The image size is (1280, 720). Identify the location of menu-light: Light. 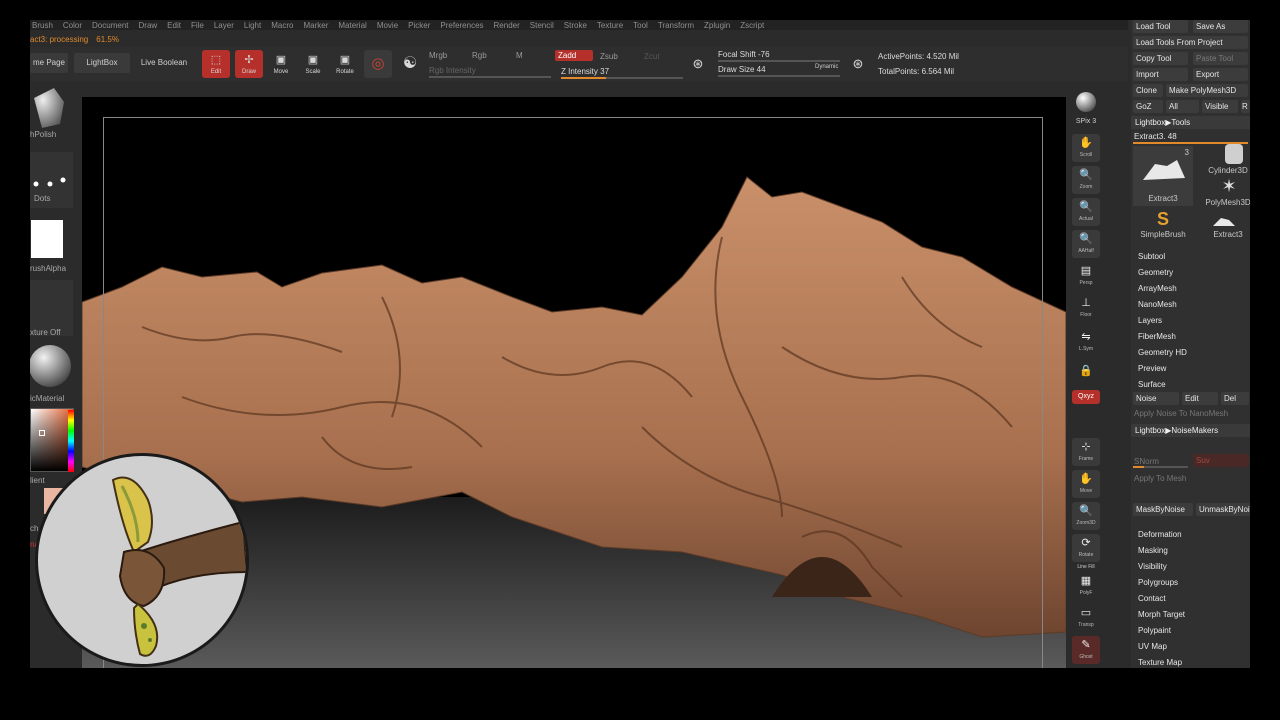
(252, 25).